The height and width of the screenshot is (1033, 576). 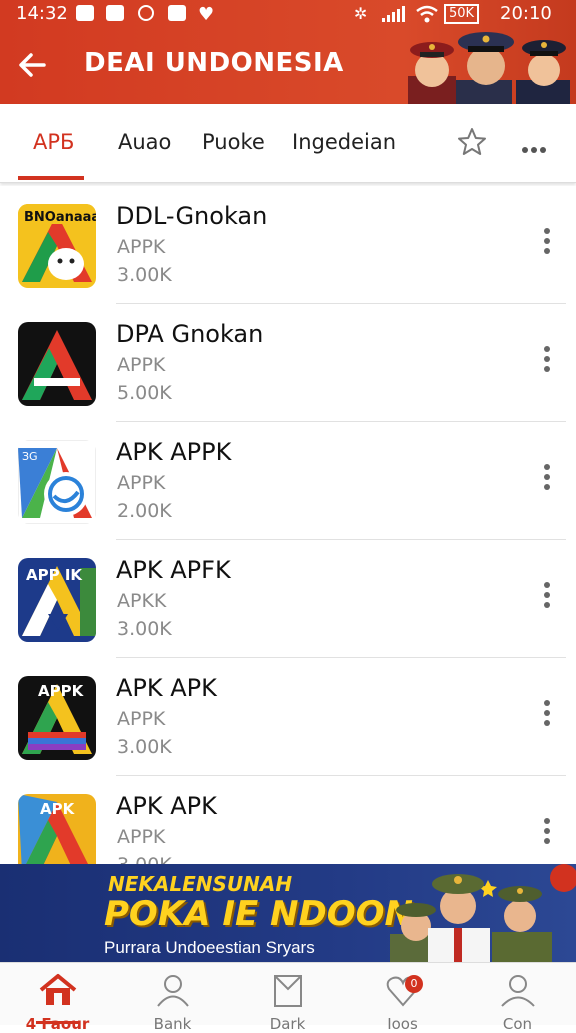 I want to click on app-header: 14:32 ♥ ✲ 50K 20:10 DEAI UNDONESIA, so click(x=288, y=52).